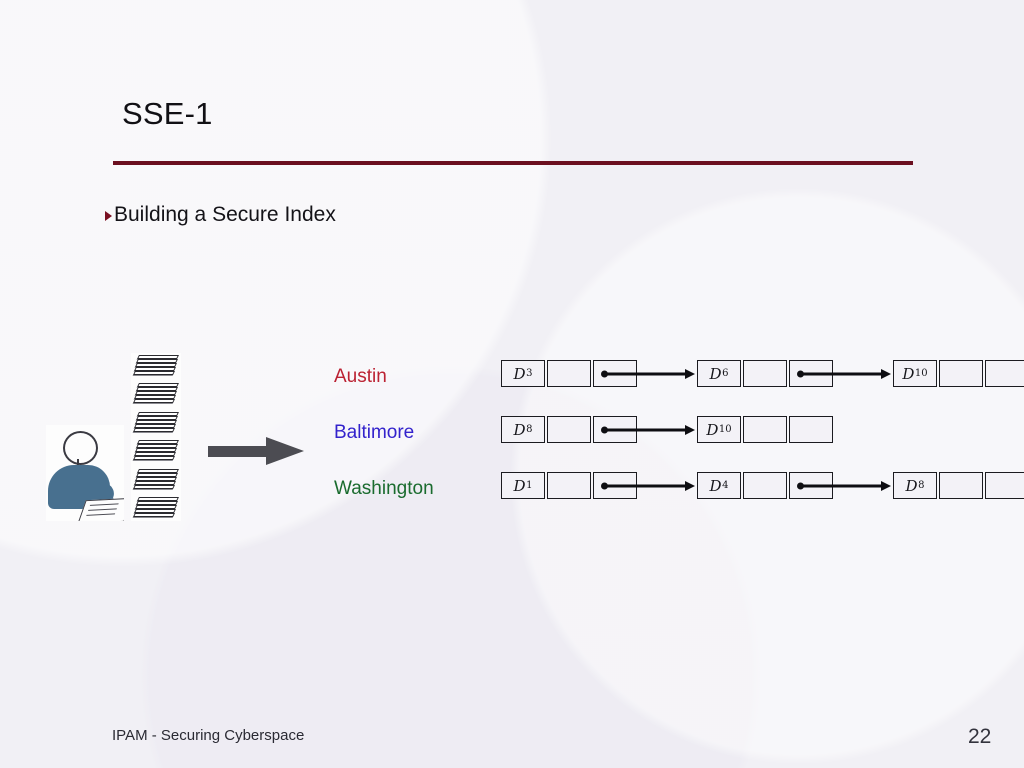 The width and height of the screenshot is (1024, 768). What do you see at coordinates (513, 163) in the screenshot?
I see `title-divider` at bounding box center [513, 163].